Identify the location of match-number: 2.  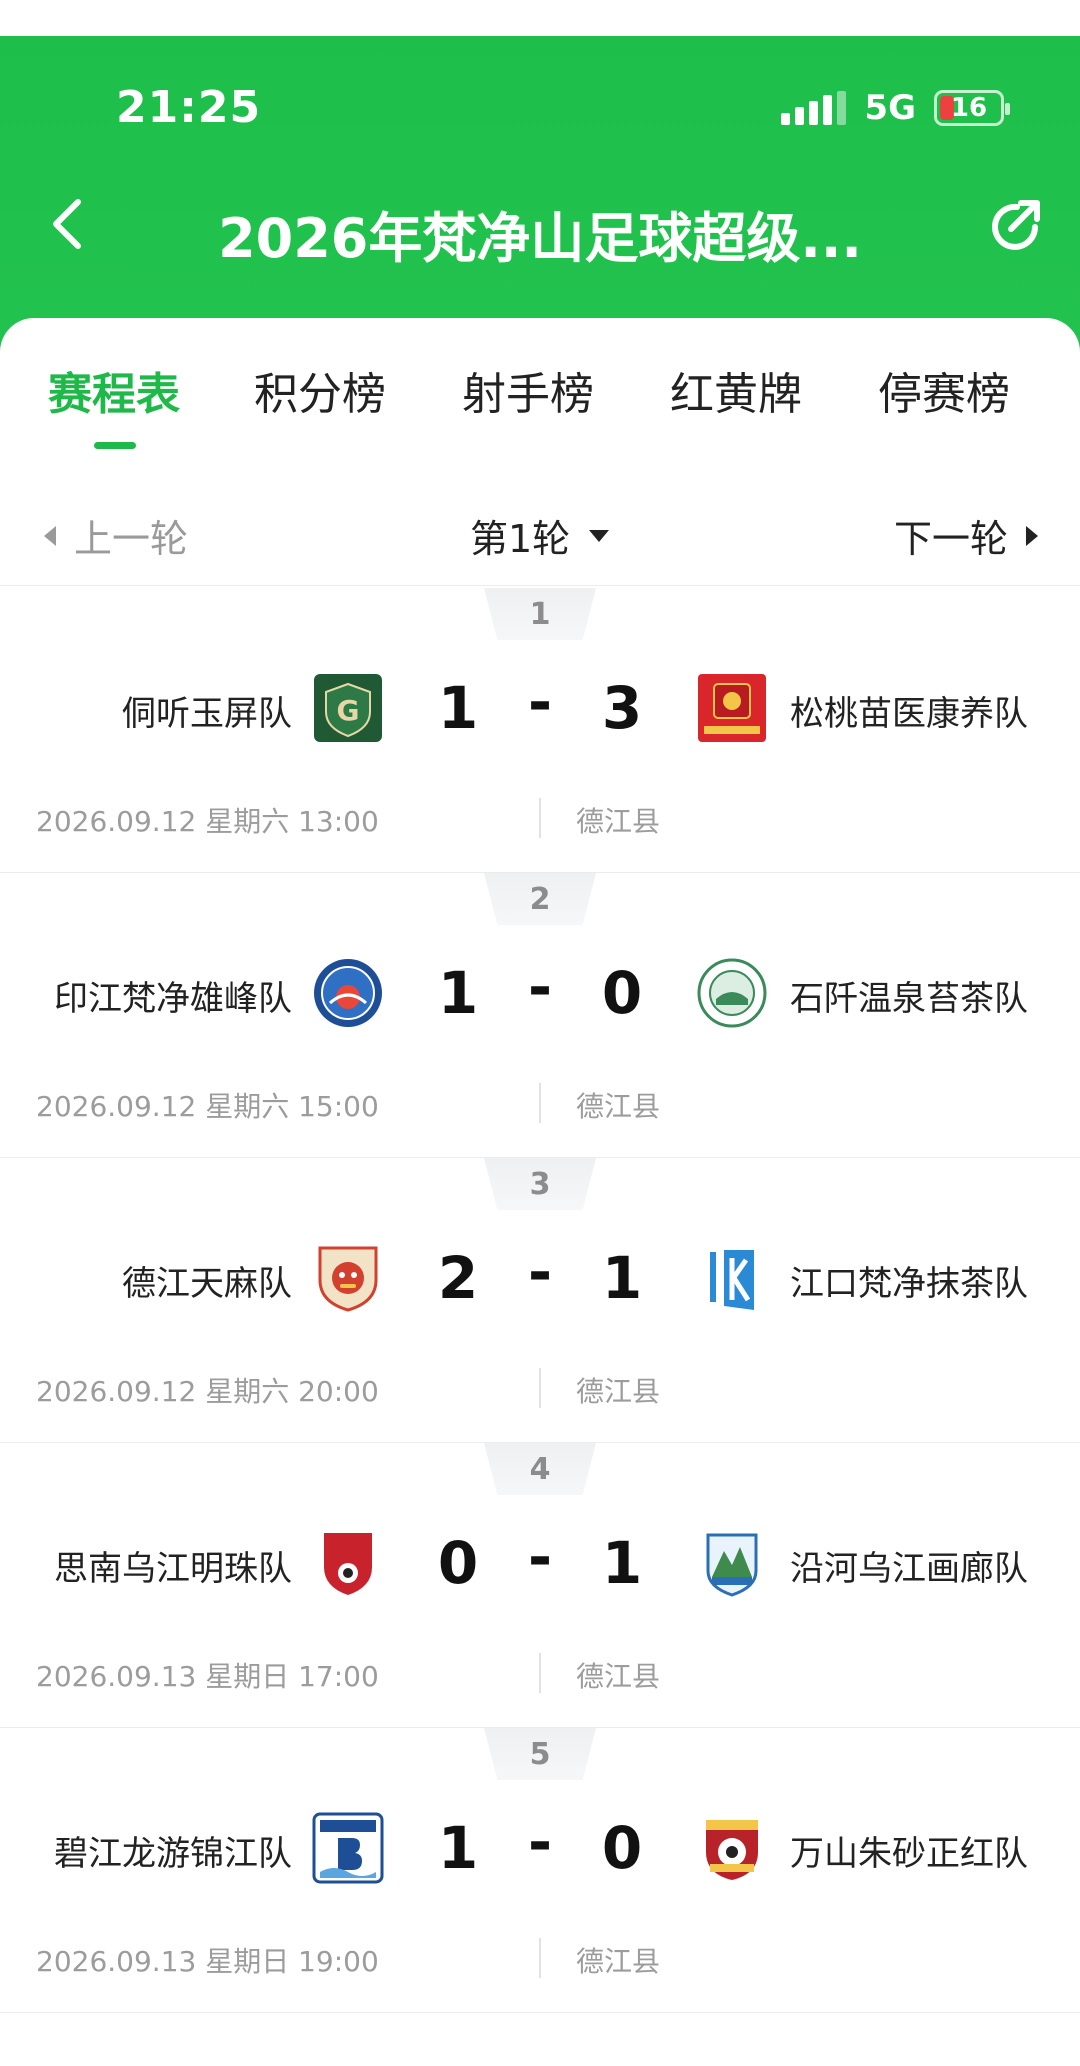
(540, 899).